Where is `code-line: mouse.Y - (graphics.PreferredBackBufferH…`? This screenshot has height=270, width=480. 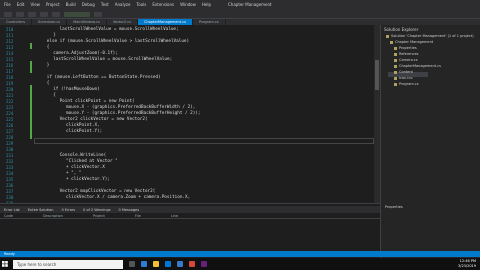 code-line: mouse.Y - (graphics.PreferredBackBufferH… is located at coordinates (133, 113).